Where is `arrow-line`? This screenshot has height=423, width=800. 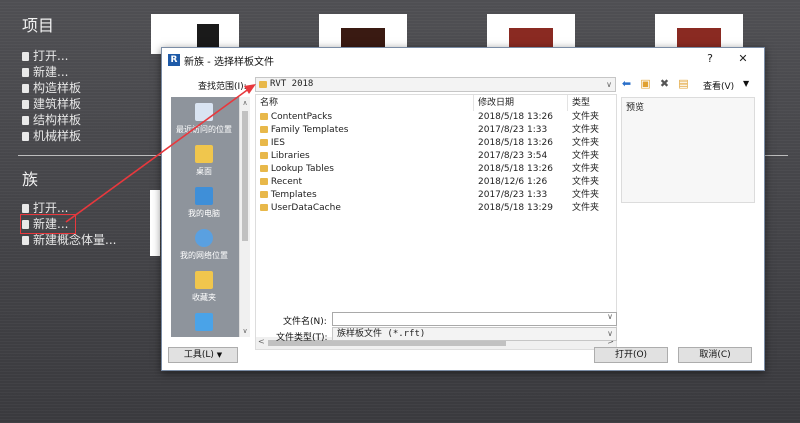
arrow-line is located at coordinates (158, 155).